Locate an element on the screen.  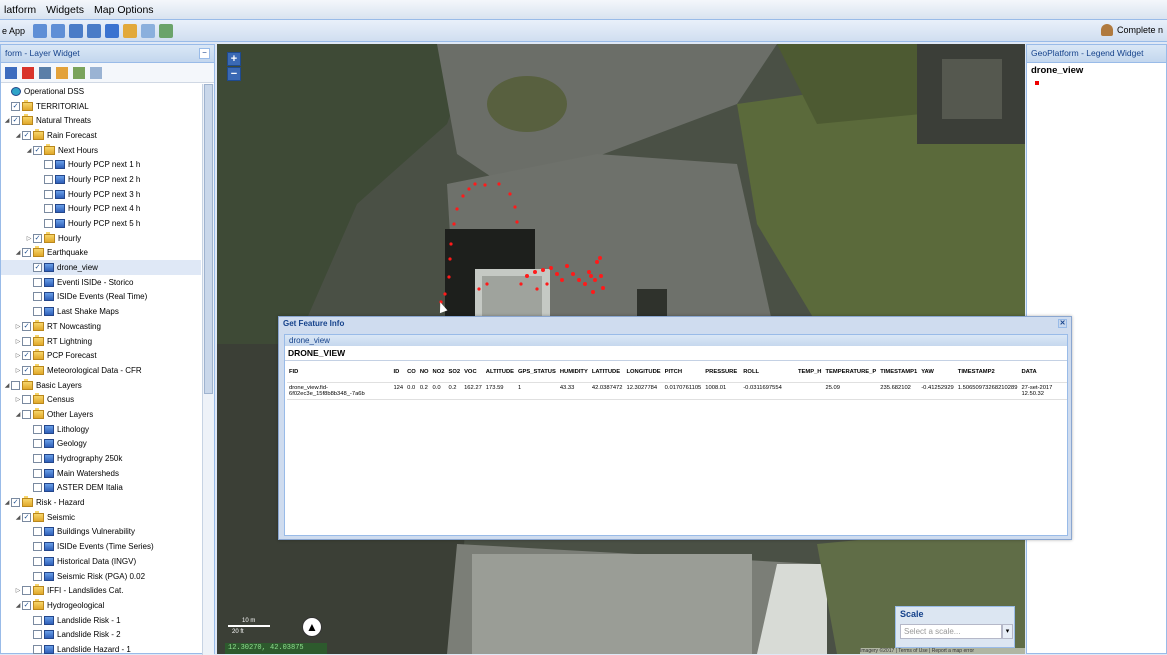
feature-info-layer-tab: drone_view is located at coordinates (676, 340).